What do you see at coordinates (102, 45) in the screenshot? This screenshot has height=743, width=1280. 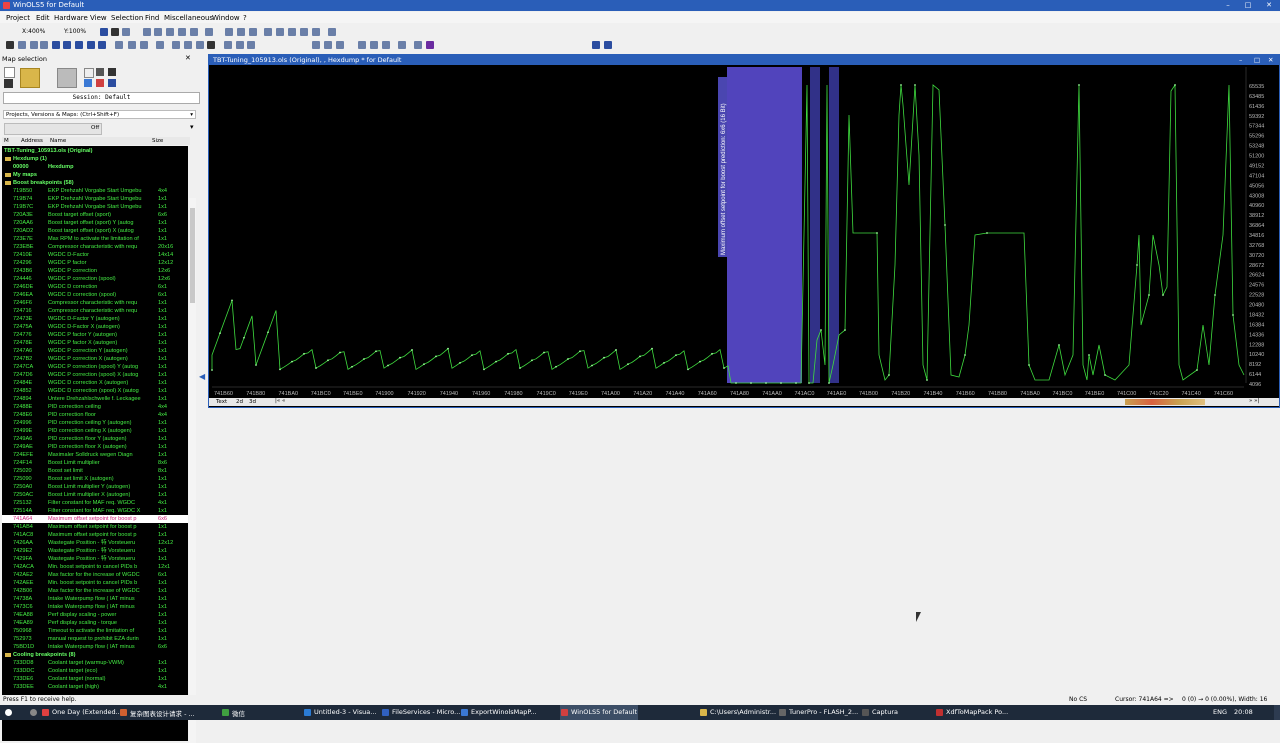 I see `last-icon` at bounding box center [102, 45].